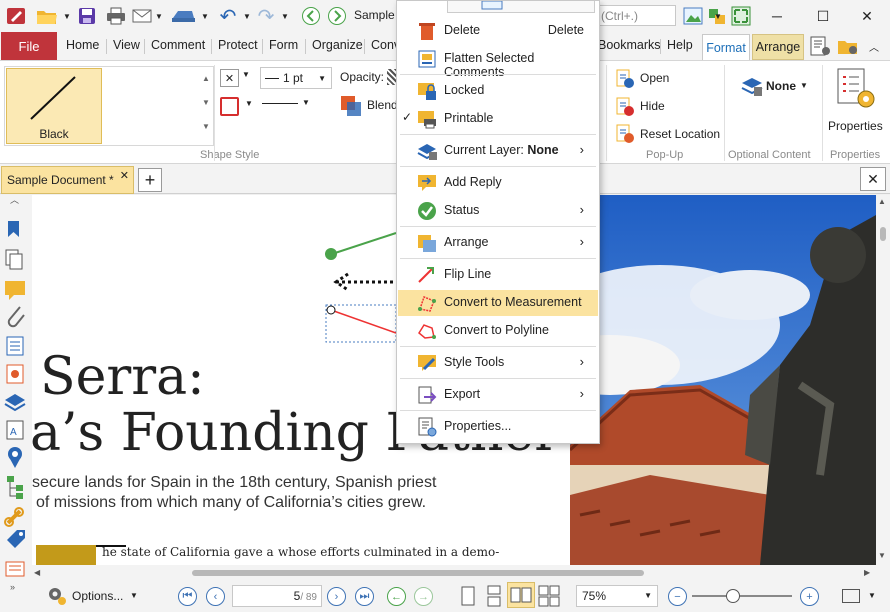  I want to click on document-tab: Sample Document * ✕, so click(67, 180).